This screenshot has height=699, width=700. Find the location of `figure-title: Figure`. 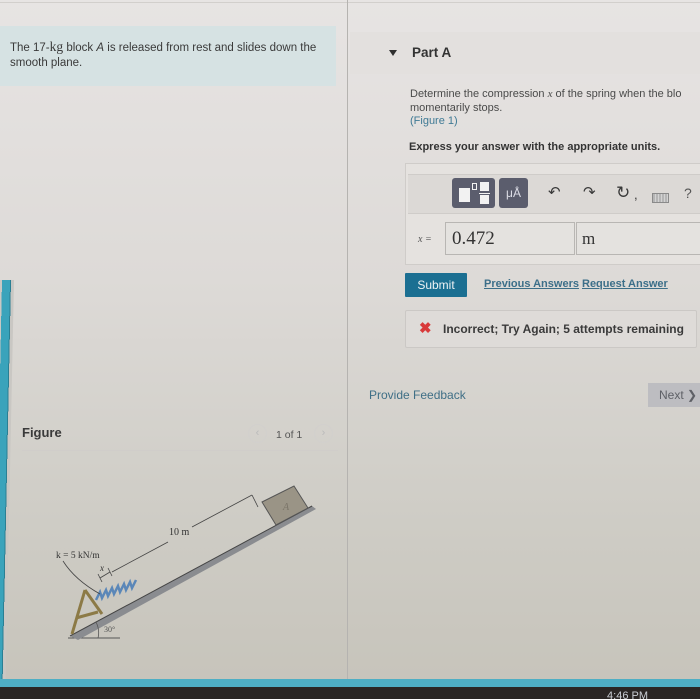

figure-title: Figure is located at coordinates (42, 432).